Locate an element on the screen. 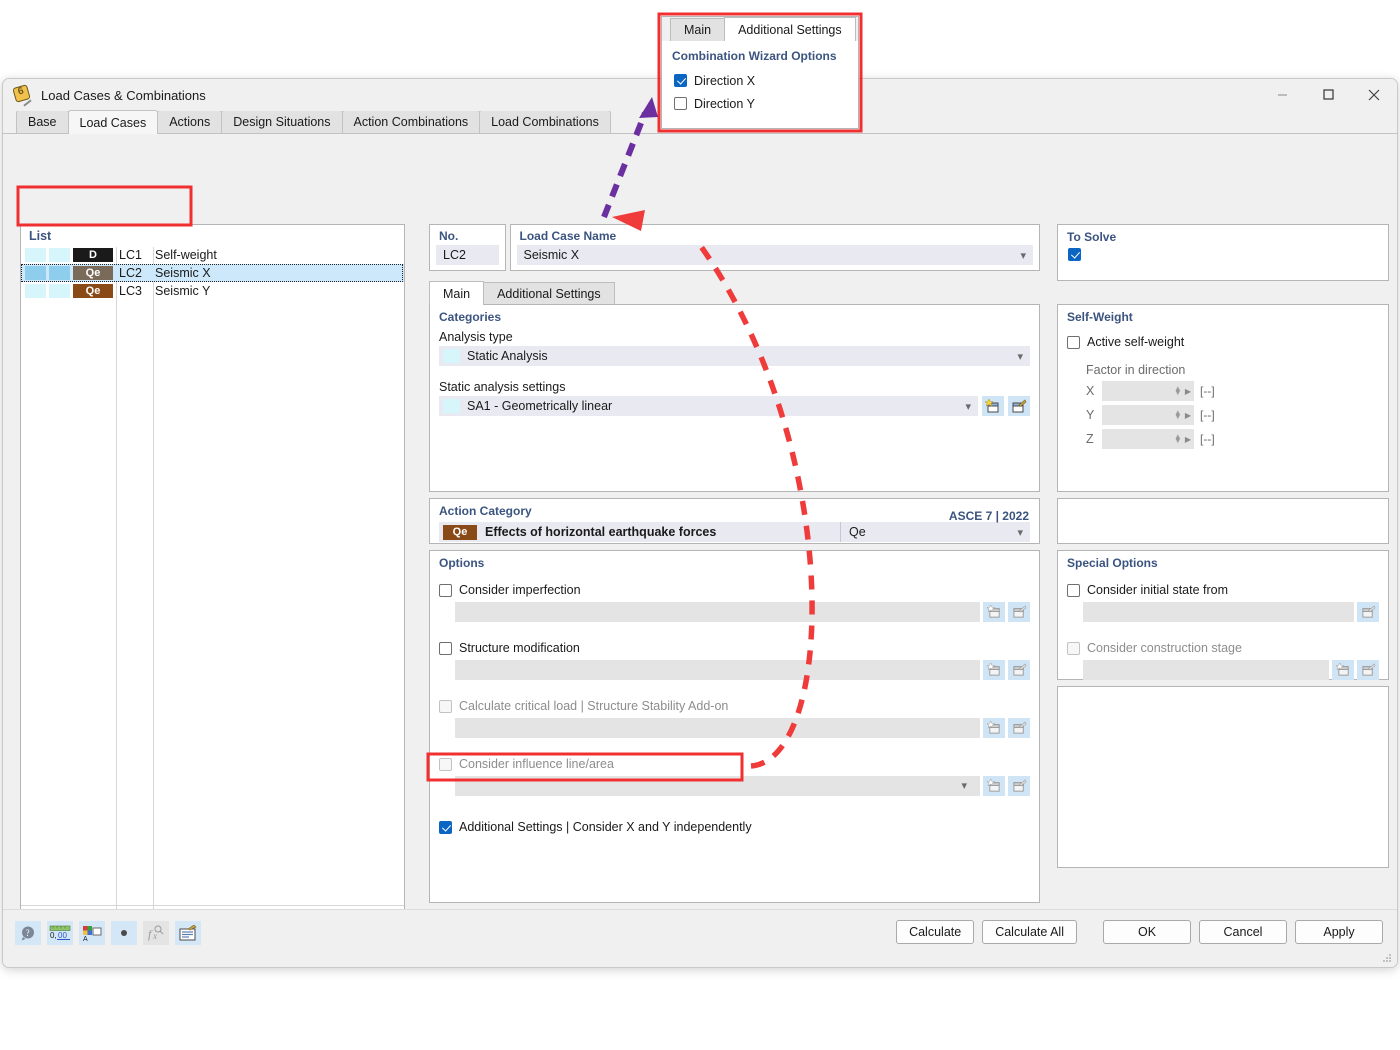 This screenshot has width=1400, height=1050. row-number: LC3 is located at coordinates (130, 291).